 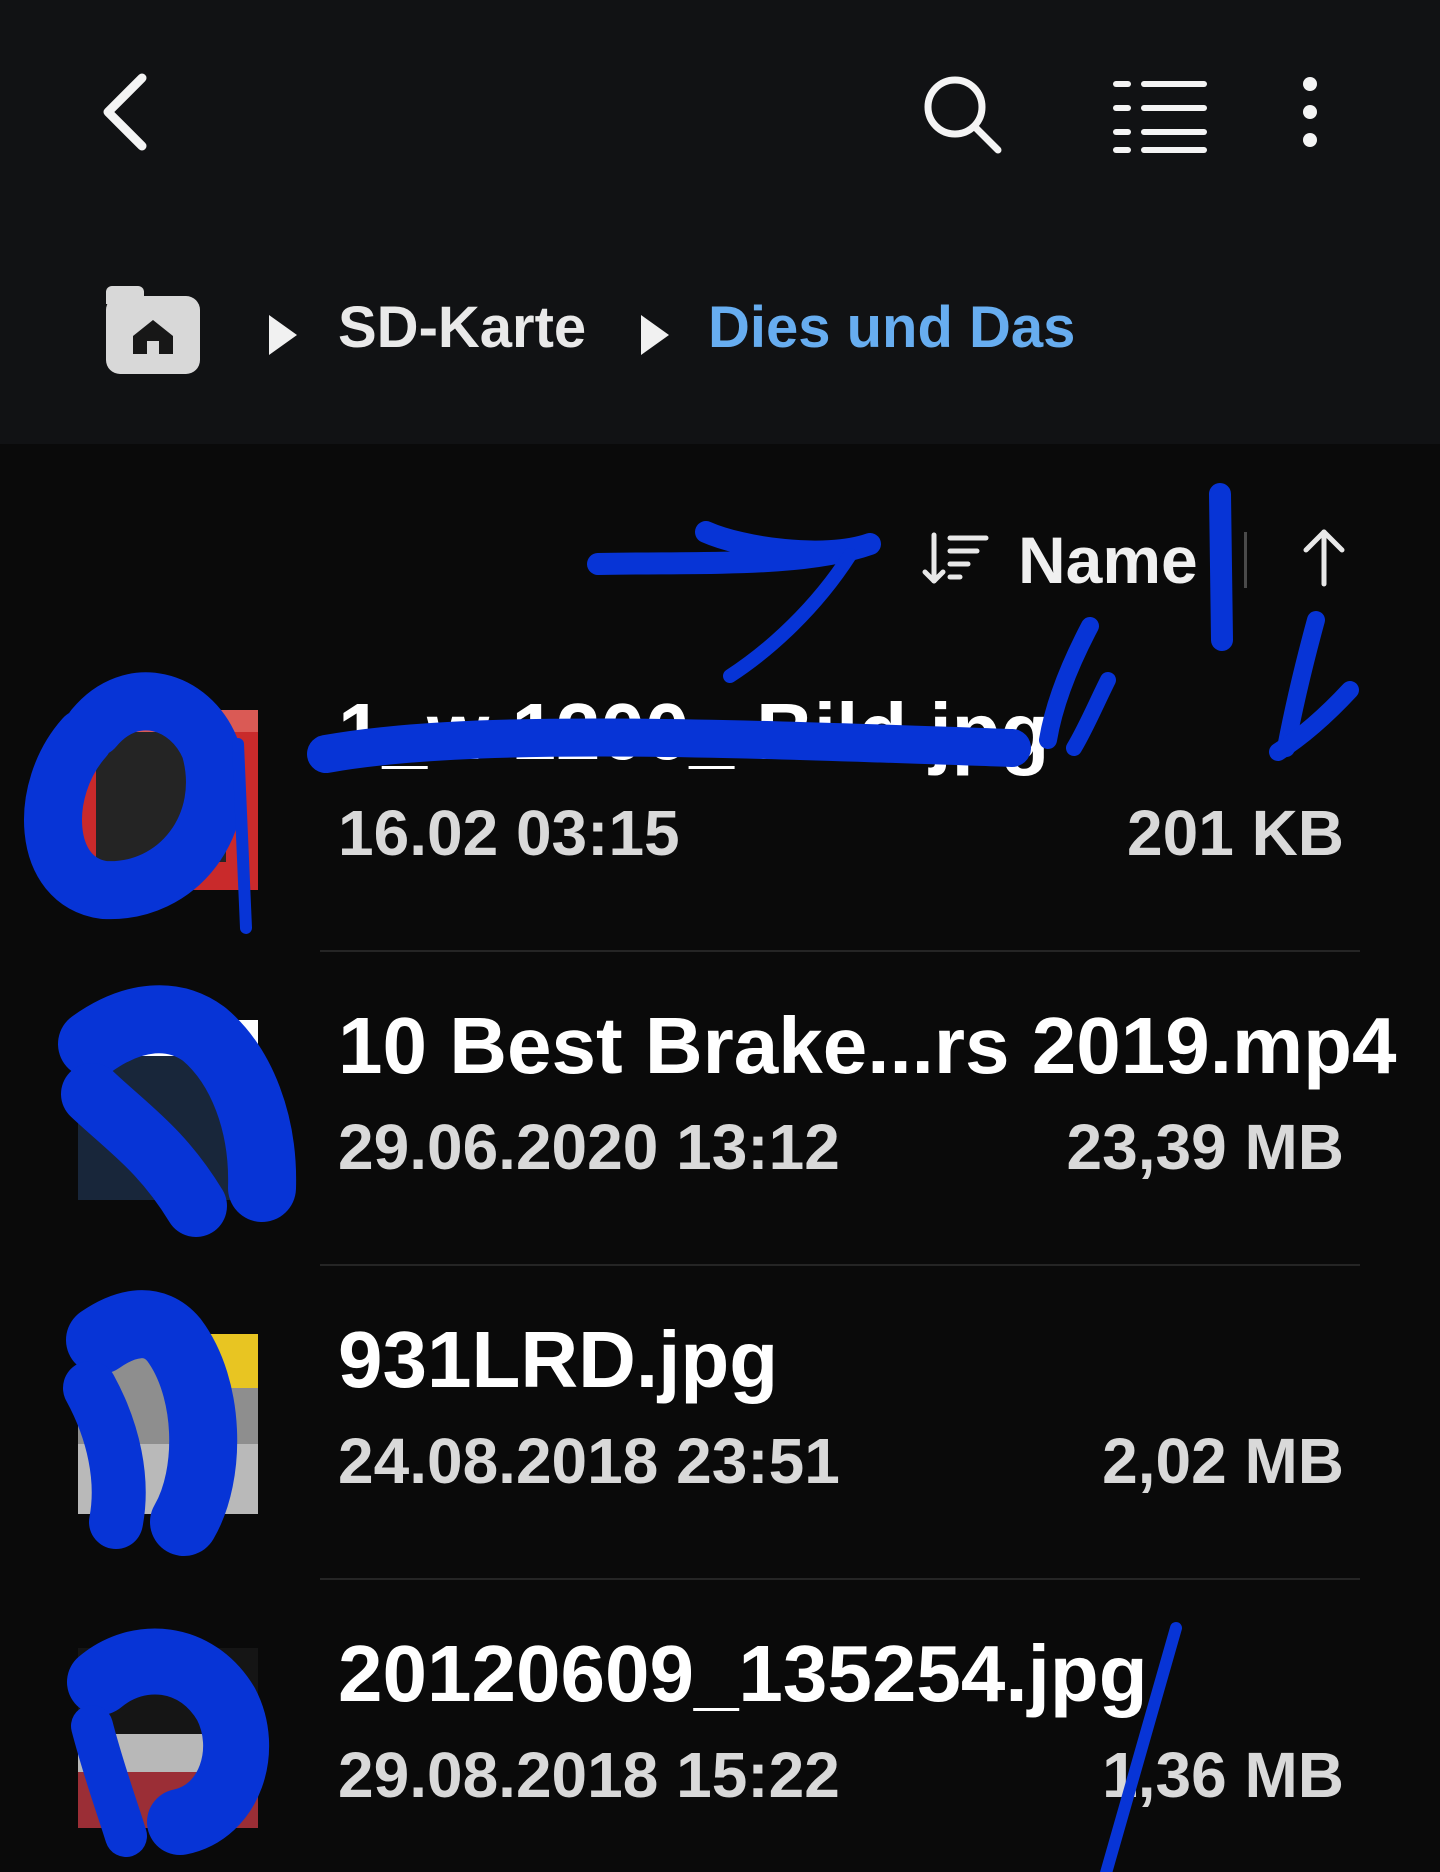 What do you see at coordinates (743, 1673) in the screenshot?
I see `file-name: 20120609_135254.jpg` at bounding box center [743, 1673].